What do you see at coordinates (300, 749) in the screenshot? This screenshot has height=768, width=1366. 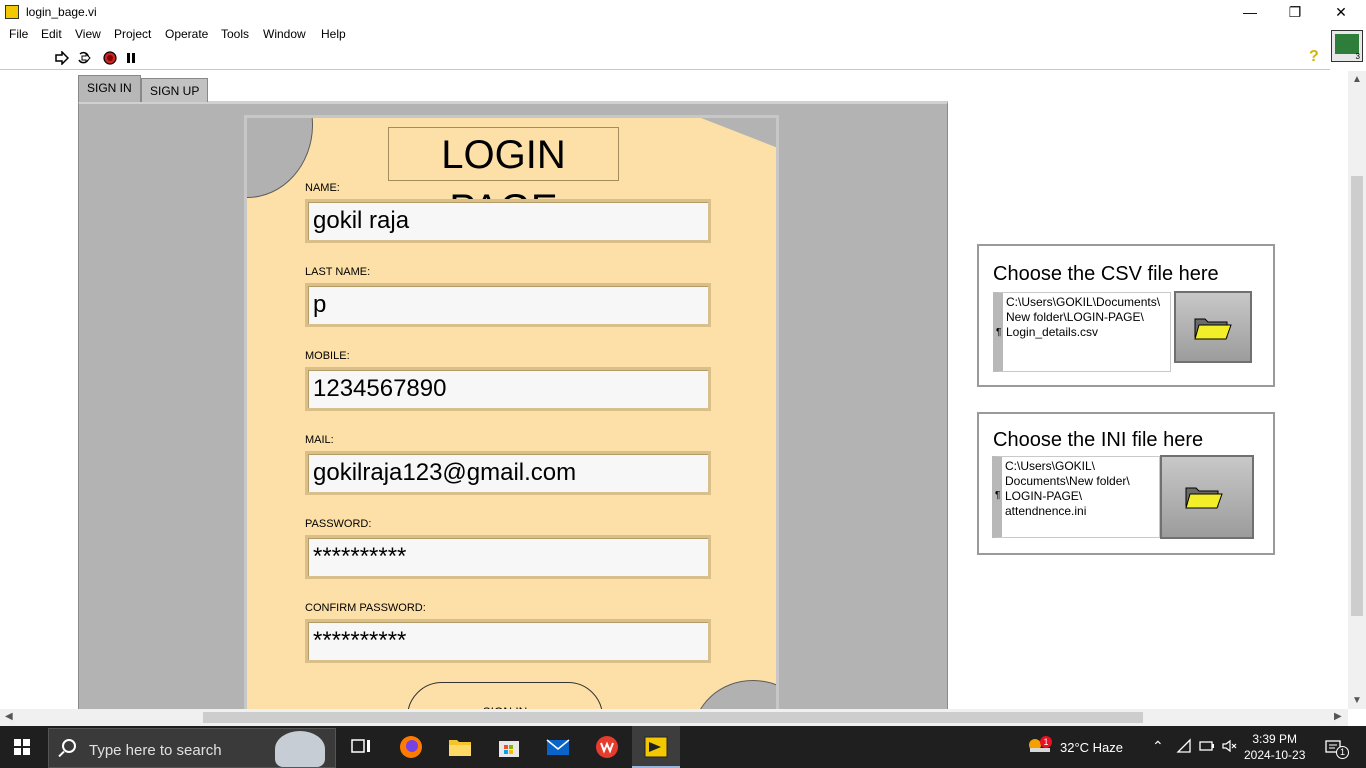 I see `search-highlight-image` at bounding box center [300, 749].